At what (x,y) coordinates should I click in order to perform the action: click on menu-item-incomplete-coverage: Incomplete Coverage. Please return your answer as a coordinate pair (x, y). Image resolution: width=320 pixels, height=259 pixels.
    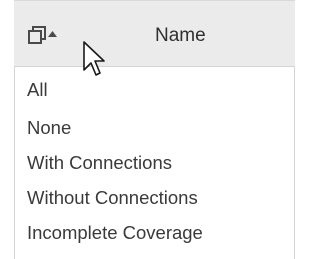
    Looking at the image, I should click on (115, 233).